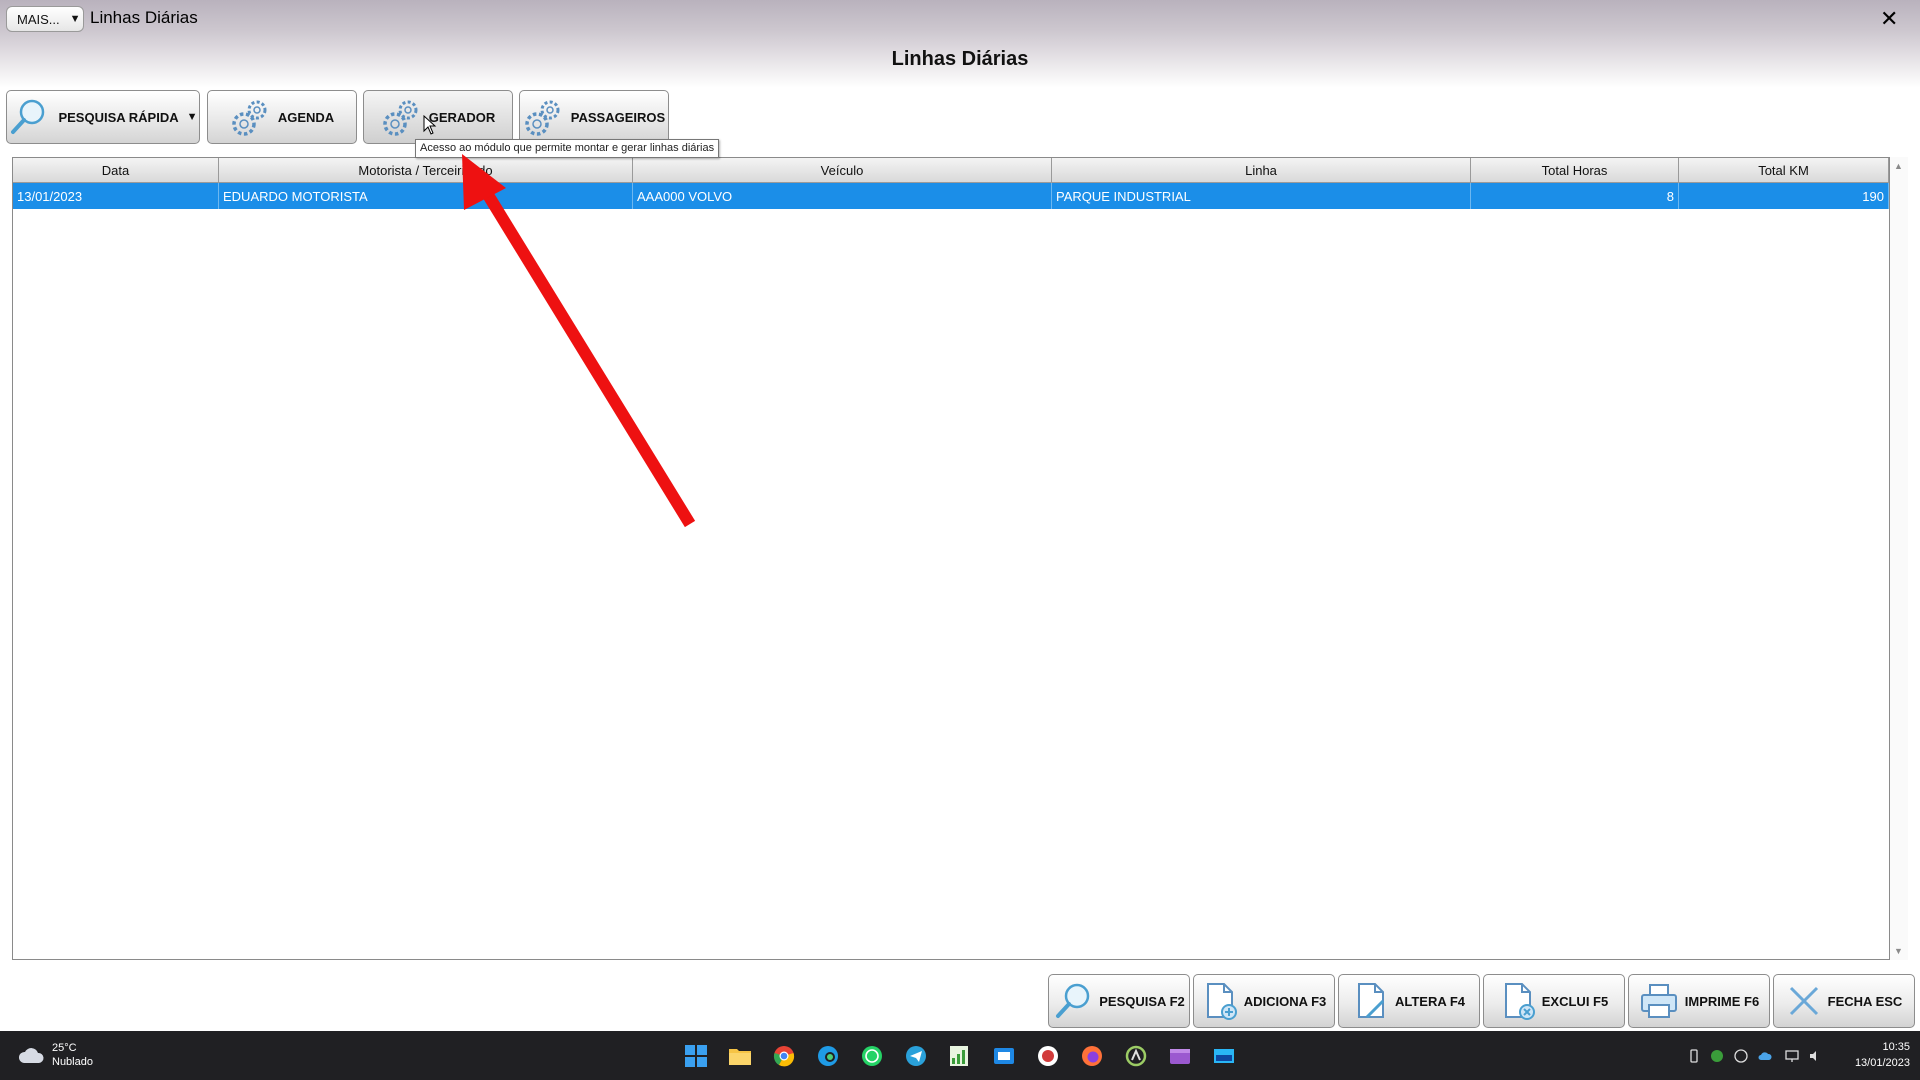 The height and width of the screenshot is (1080, 1920). I want to click on remote-app-icon, so click(1004, 1056).